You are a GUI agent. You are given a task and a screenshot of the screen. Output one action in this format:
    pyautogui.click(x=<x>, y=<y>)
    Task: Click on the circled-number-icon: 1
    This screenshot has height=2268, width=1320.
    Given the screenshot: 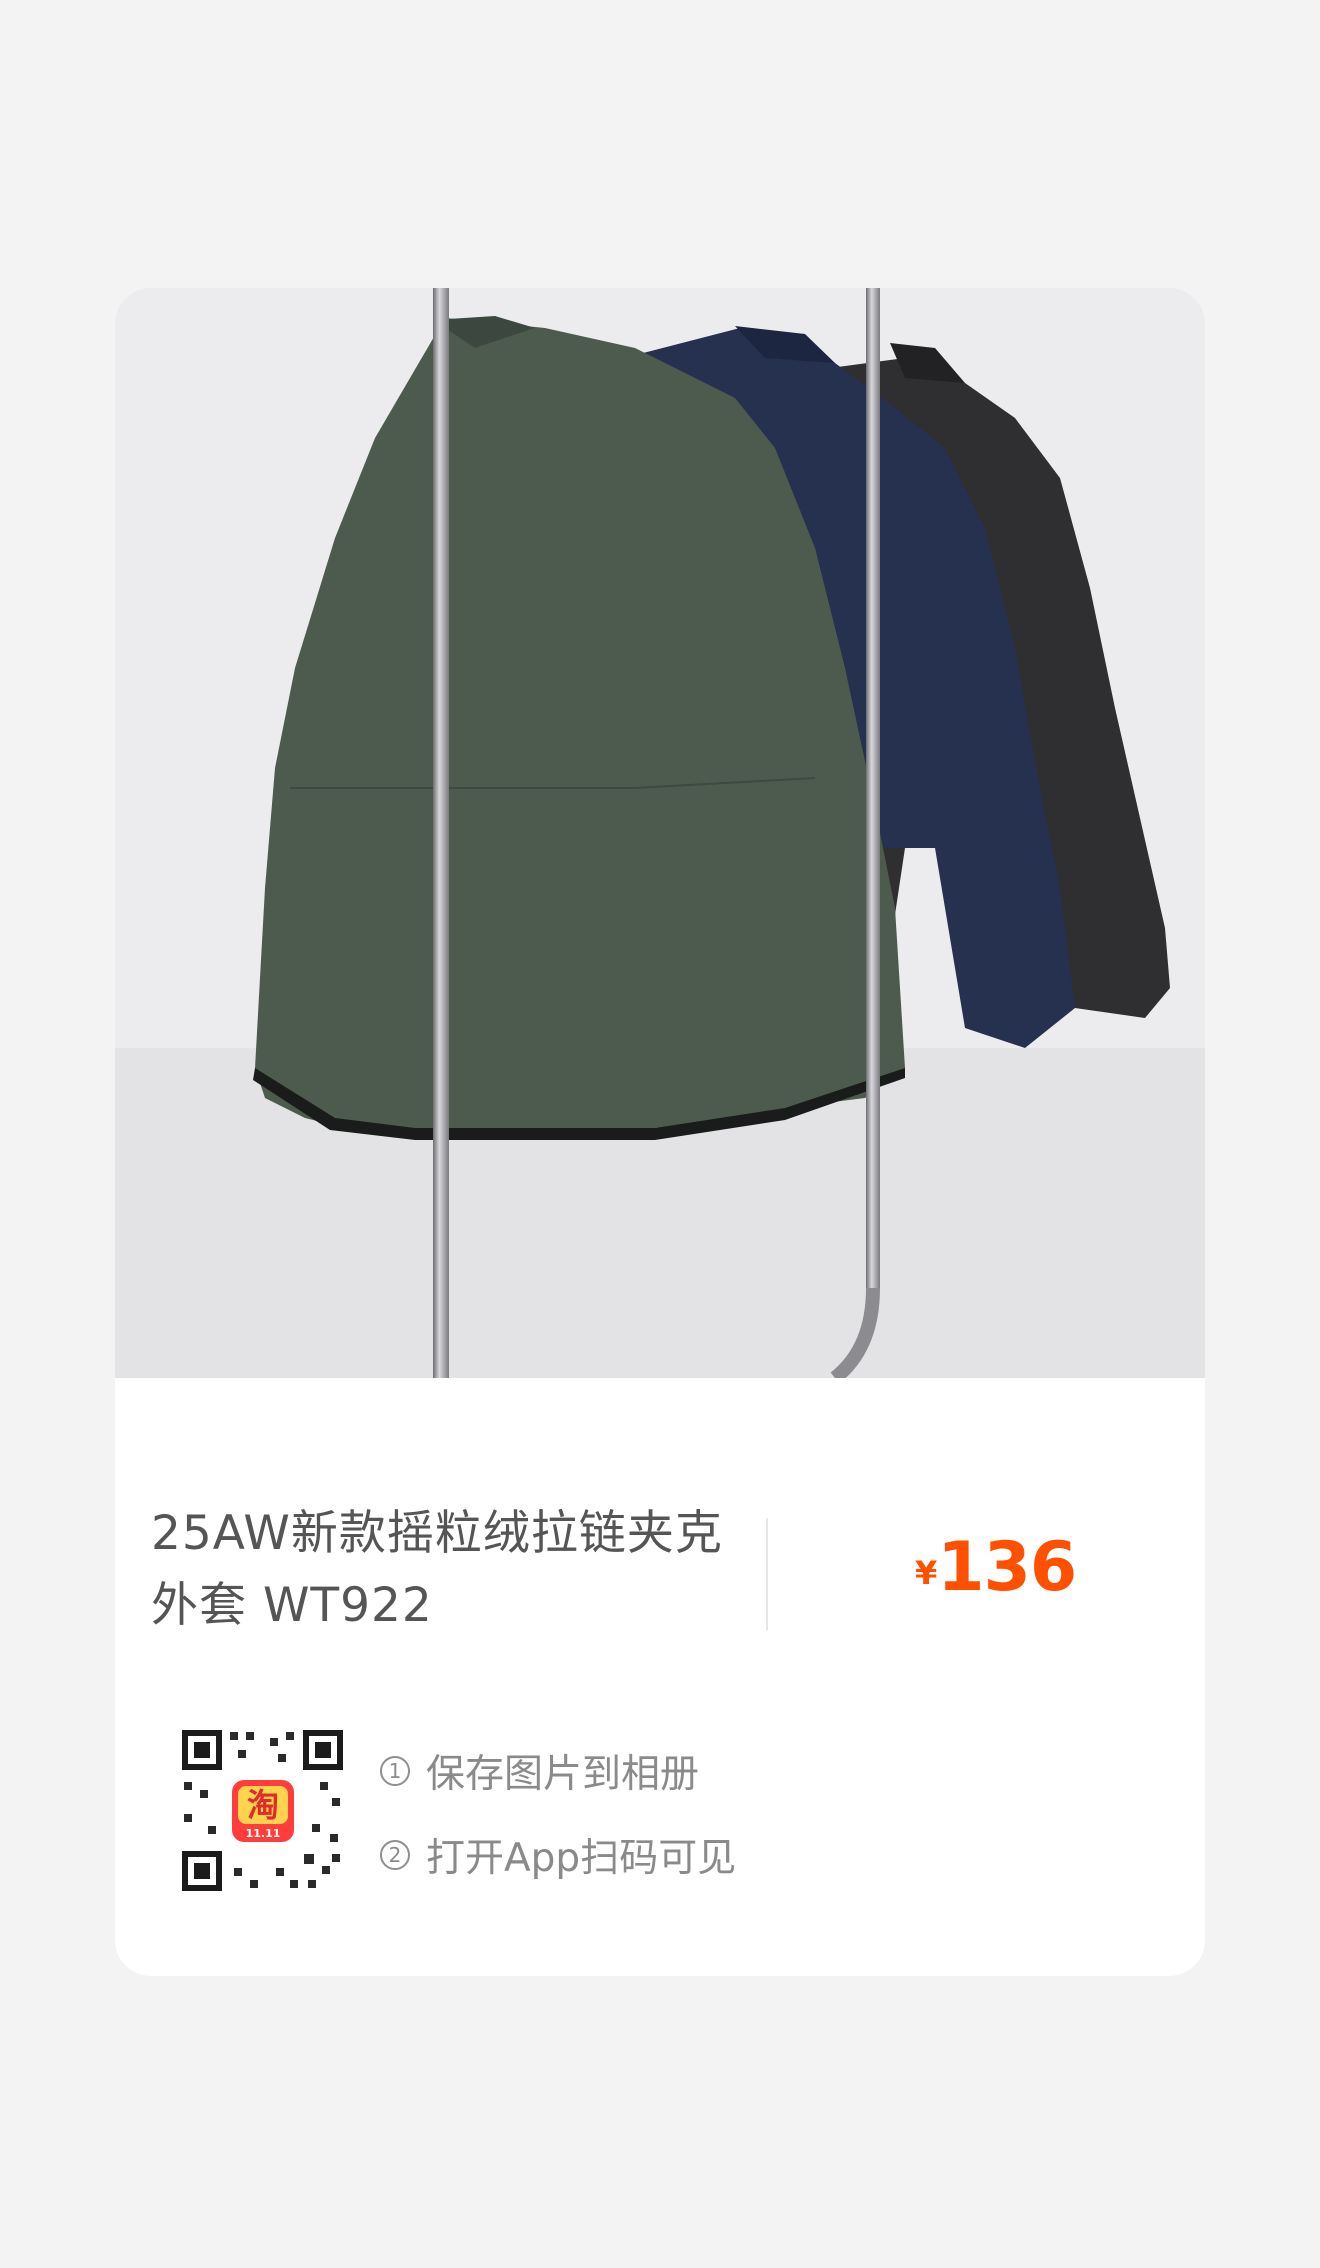 What is the action you would take?
    pyautogui.click(x=395, y=1771)
    